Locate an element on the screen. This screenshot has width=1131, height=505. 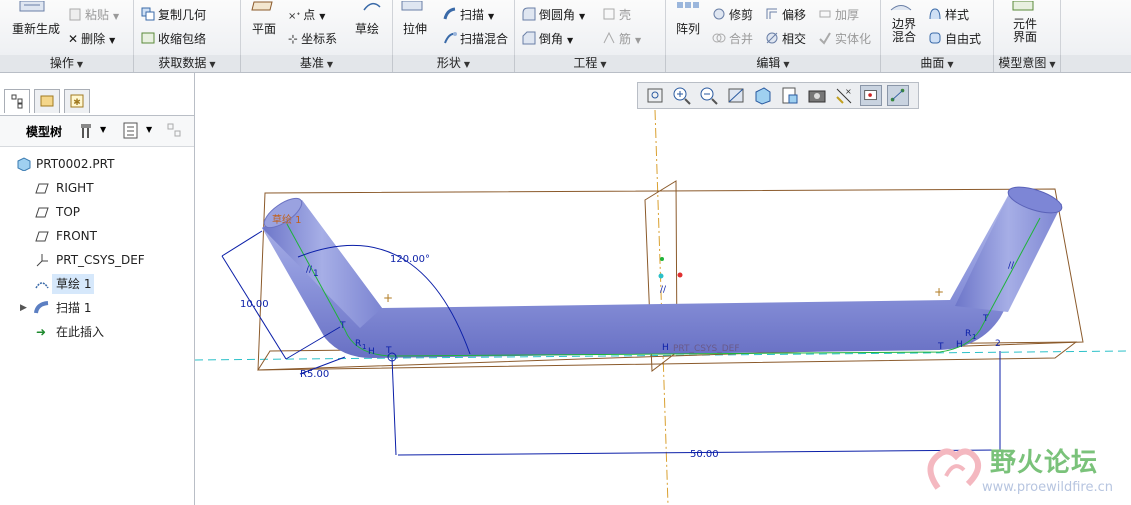
horizontal-symbol: H is located at coordinates (959, 345).